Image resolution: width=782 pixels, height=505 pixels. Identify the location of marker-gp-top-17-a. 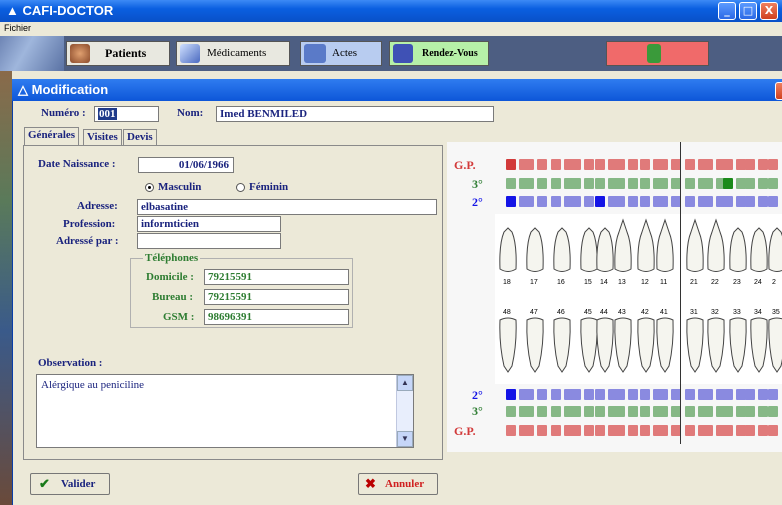
(529, 164).